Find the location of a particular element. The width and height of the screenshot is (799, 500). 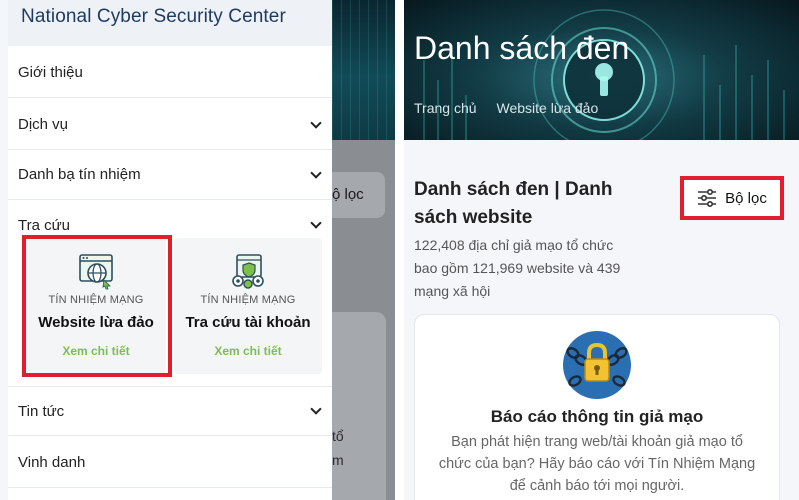

dimmed-report-card: tổ m is located at coordinates (359, 406).